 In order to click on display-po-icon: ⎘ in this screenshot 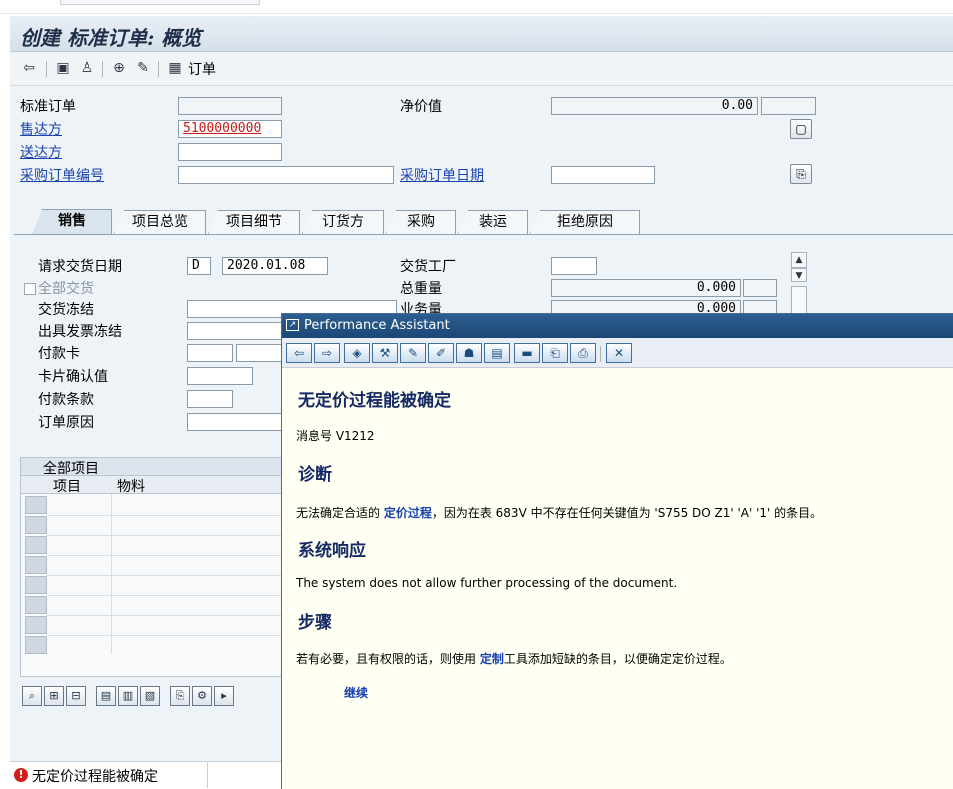, I will do `click(801, 174)`.